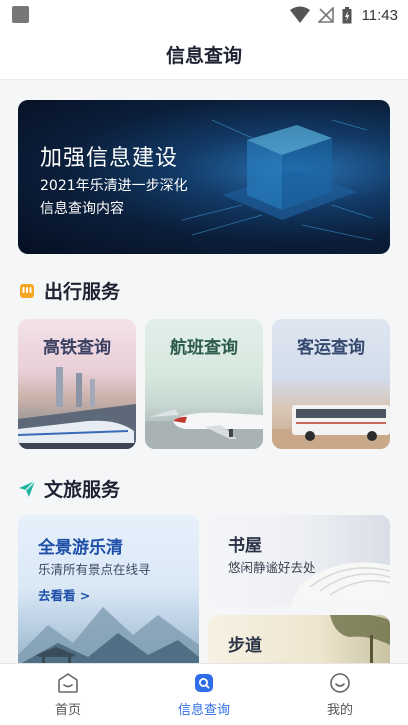 Image resolution: width=408 pixels, height=725 pixels. What do you see at coordinates (277, 180) in the screenshot?
I see `data-chip-illustration` at bounding box center [277, 180].